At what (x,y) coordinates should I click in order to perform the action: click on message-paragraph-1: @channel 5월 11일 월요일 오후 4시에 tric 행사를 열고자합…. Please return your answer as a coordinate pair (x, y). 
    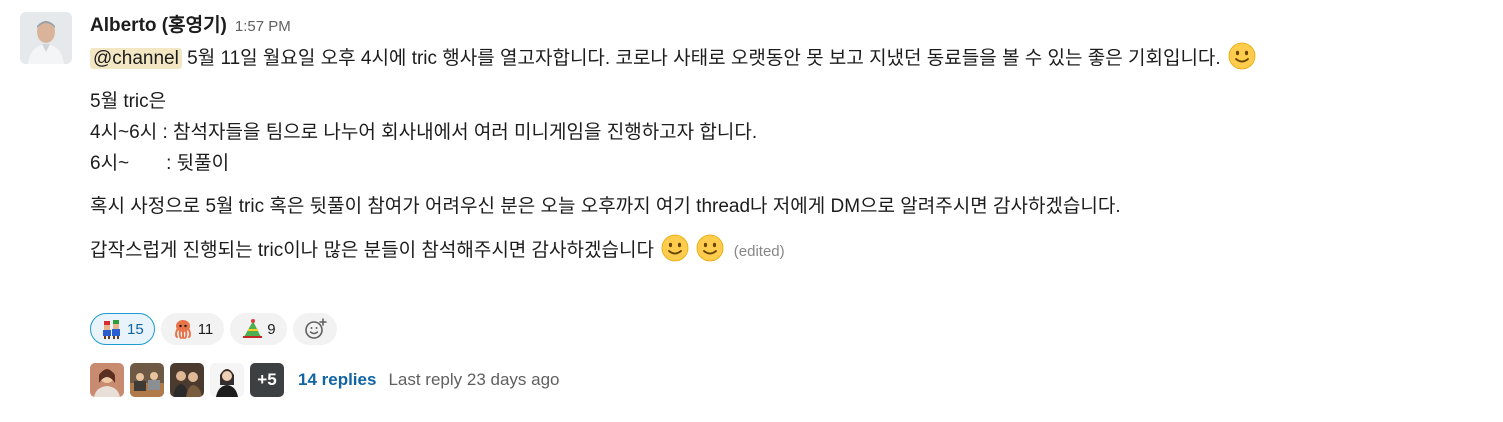
    Looking at the image, I should click on (787, 58).